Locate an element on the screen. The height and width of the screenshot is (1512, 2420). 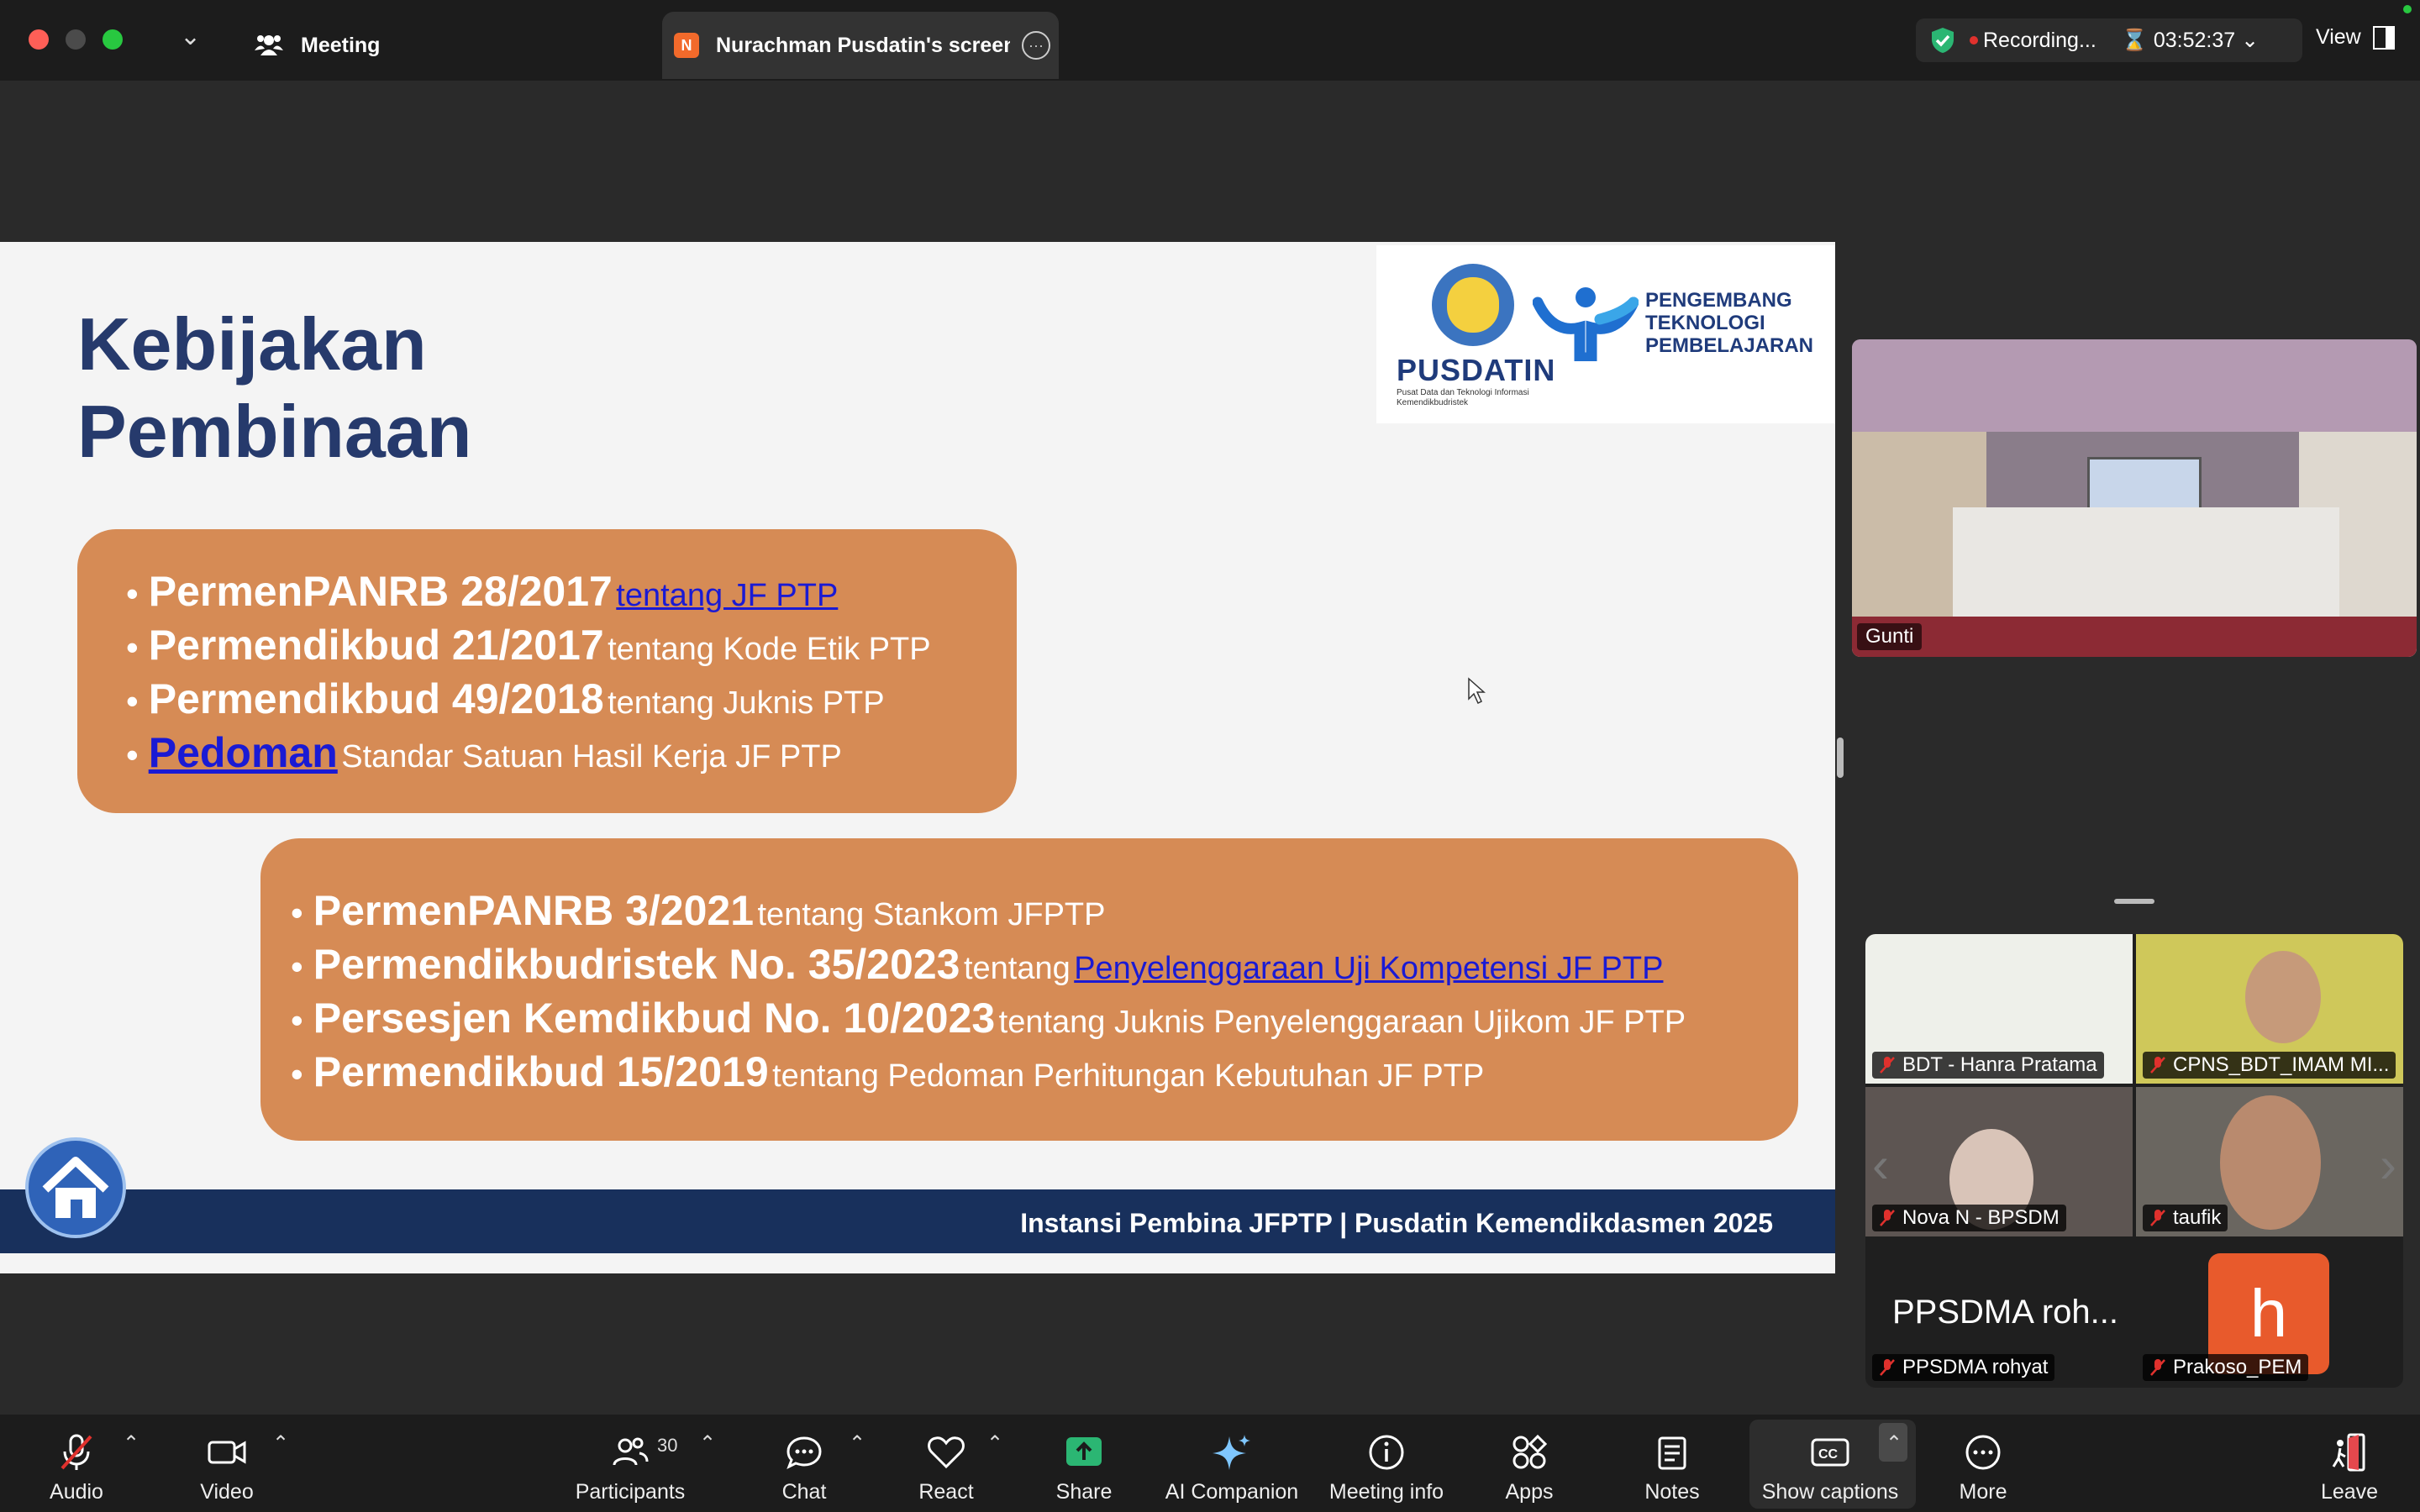
video-button: Video is located at coordinates (226, 1463).